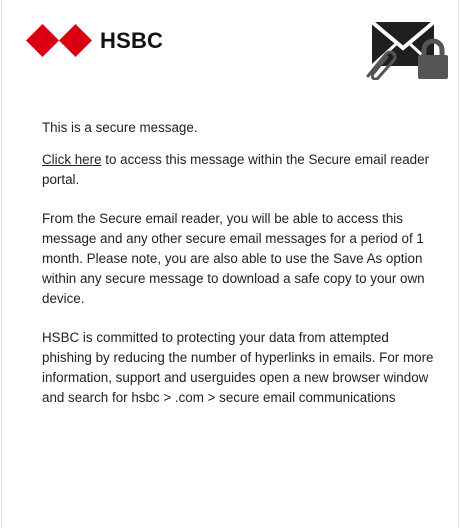  What do you see at coordinates (132, 40) in the screenshot?
I see `brand-name: HSBC` at bounding box center [132, 40].